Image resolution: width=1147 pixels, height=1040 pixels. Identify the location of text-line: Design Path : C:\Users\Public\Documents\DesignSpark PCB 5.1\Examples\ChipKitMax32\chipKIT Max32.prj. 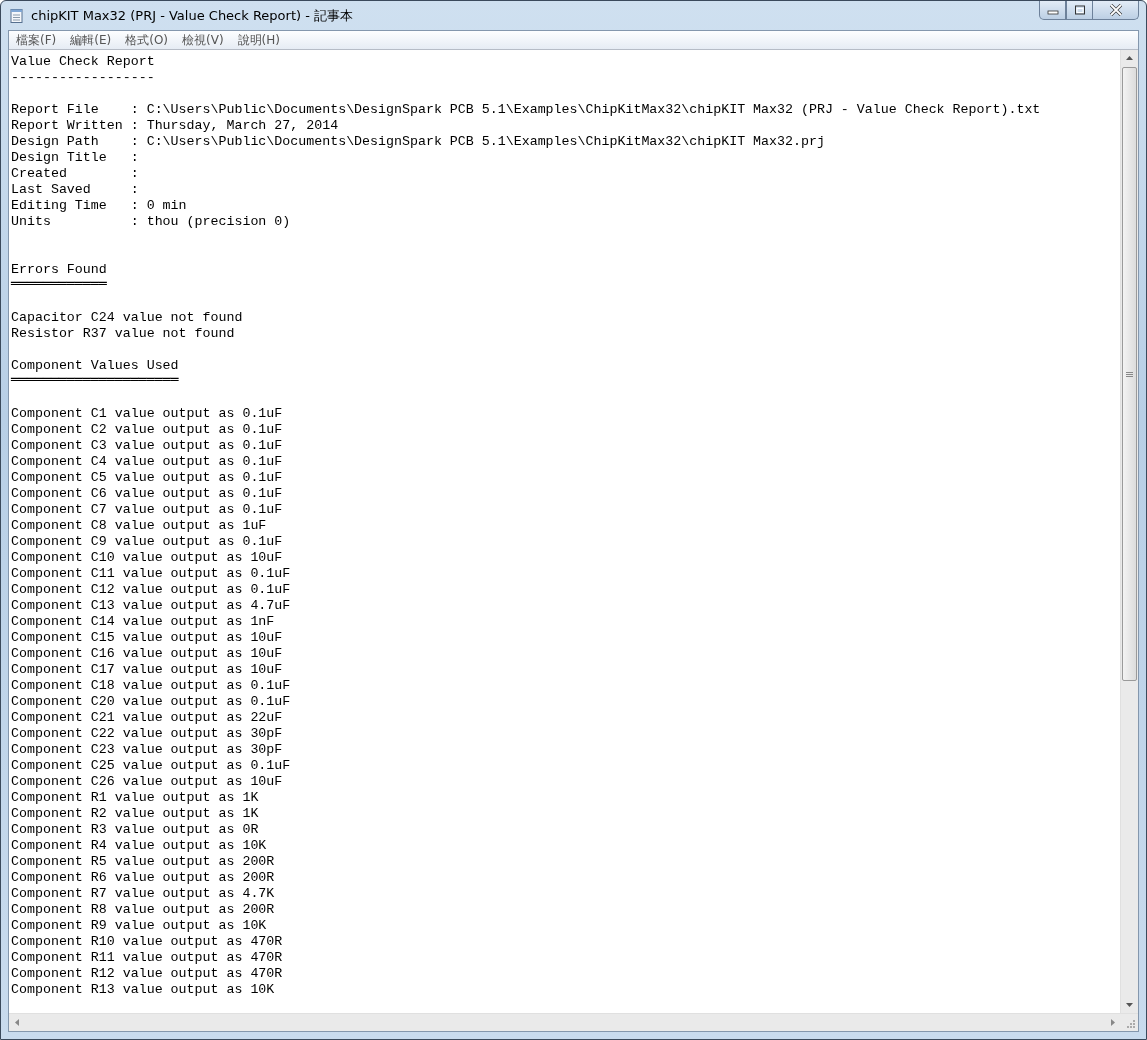
(418, 142).